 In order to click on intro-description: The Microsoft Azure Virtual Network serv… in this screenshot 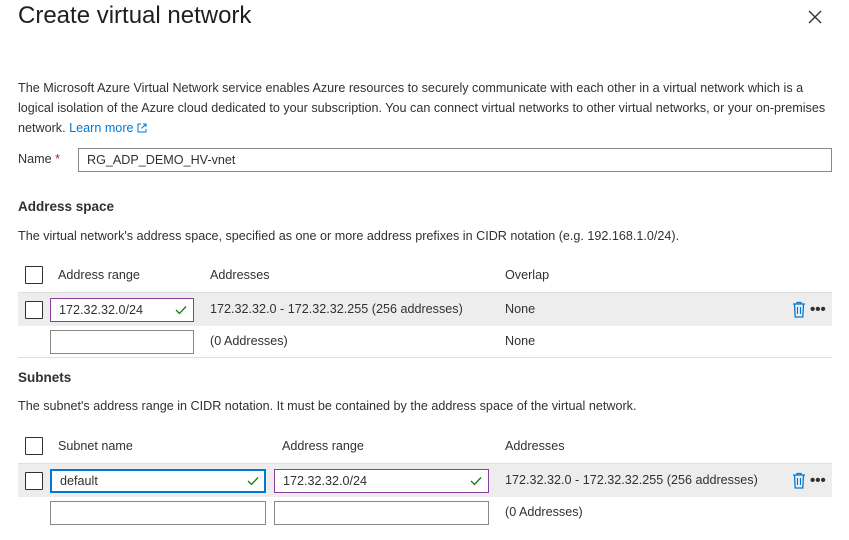, I will do `click(424, 108)`.